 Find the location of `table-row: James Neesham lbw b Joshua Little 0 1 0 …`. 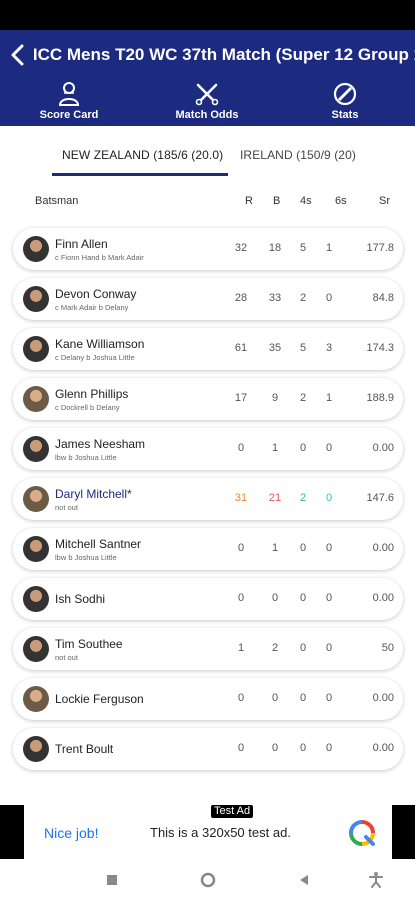

table-row: James Neesham lbw b Joshua Little 0 1 0 … is located at coordinates (208, 449).